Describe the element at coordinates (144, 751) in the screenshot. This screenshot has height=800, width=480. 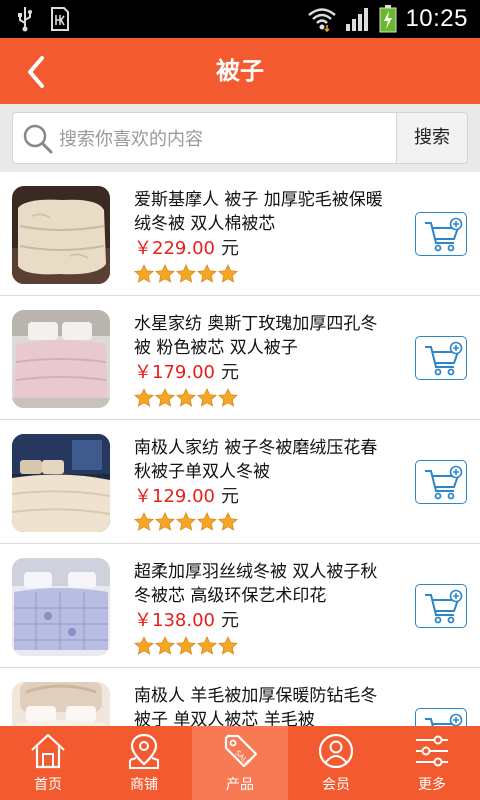
I see `map-pin-icon` at that location.